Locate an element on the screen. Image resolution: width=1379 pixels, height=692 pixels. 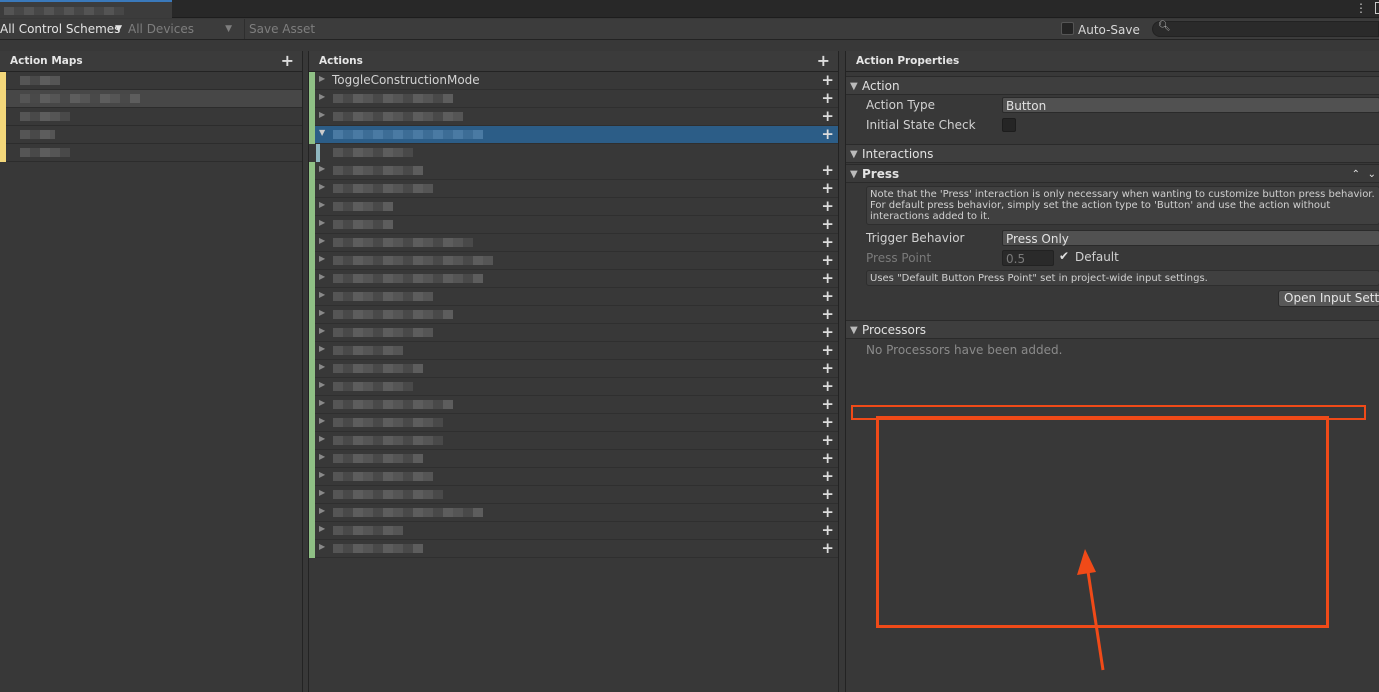
binding-item is located at coordinates (573, 153).